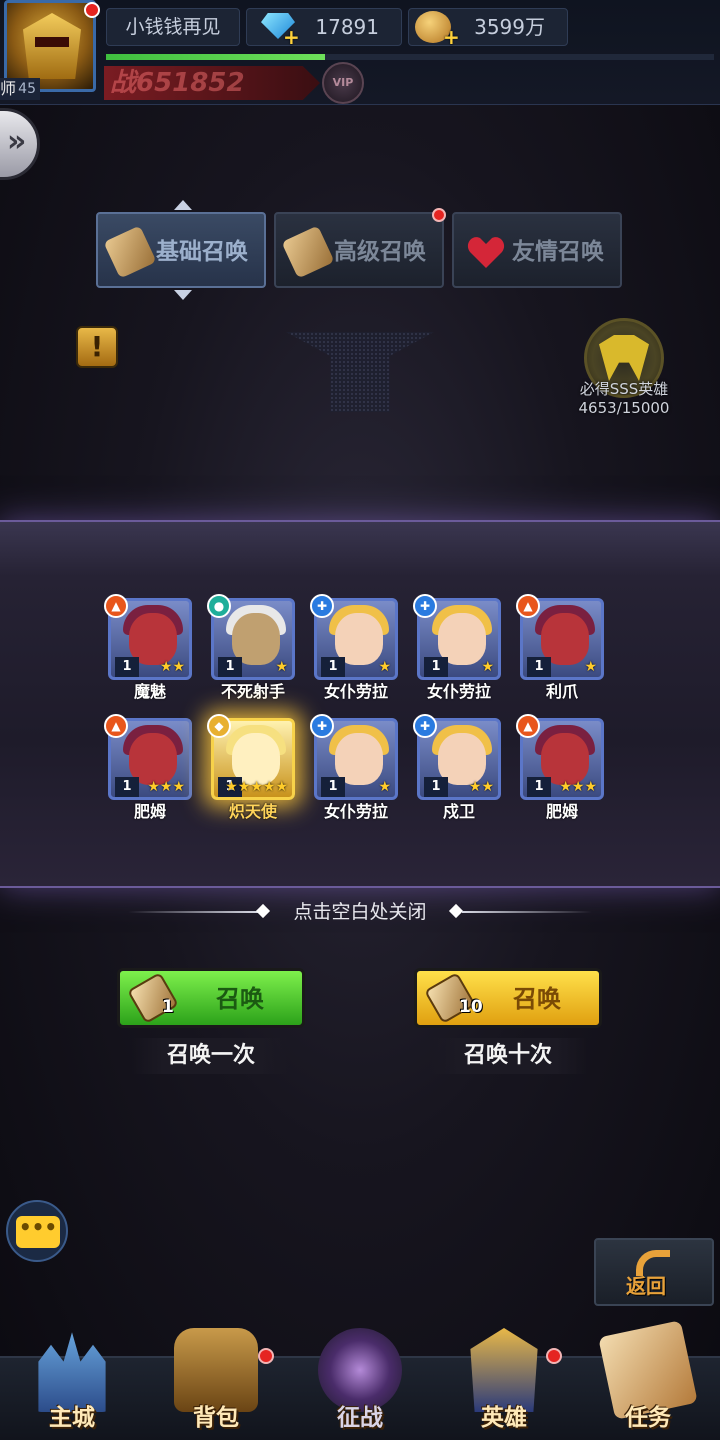 The image size is (720, 1440). I want to click on nav-main-city: 主城, so click(72, 1384).